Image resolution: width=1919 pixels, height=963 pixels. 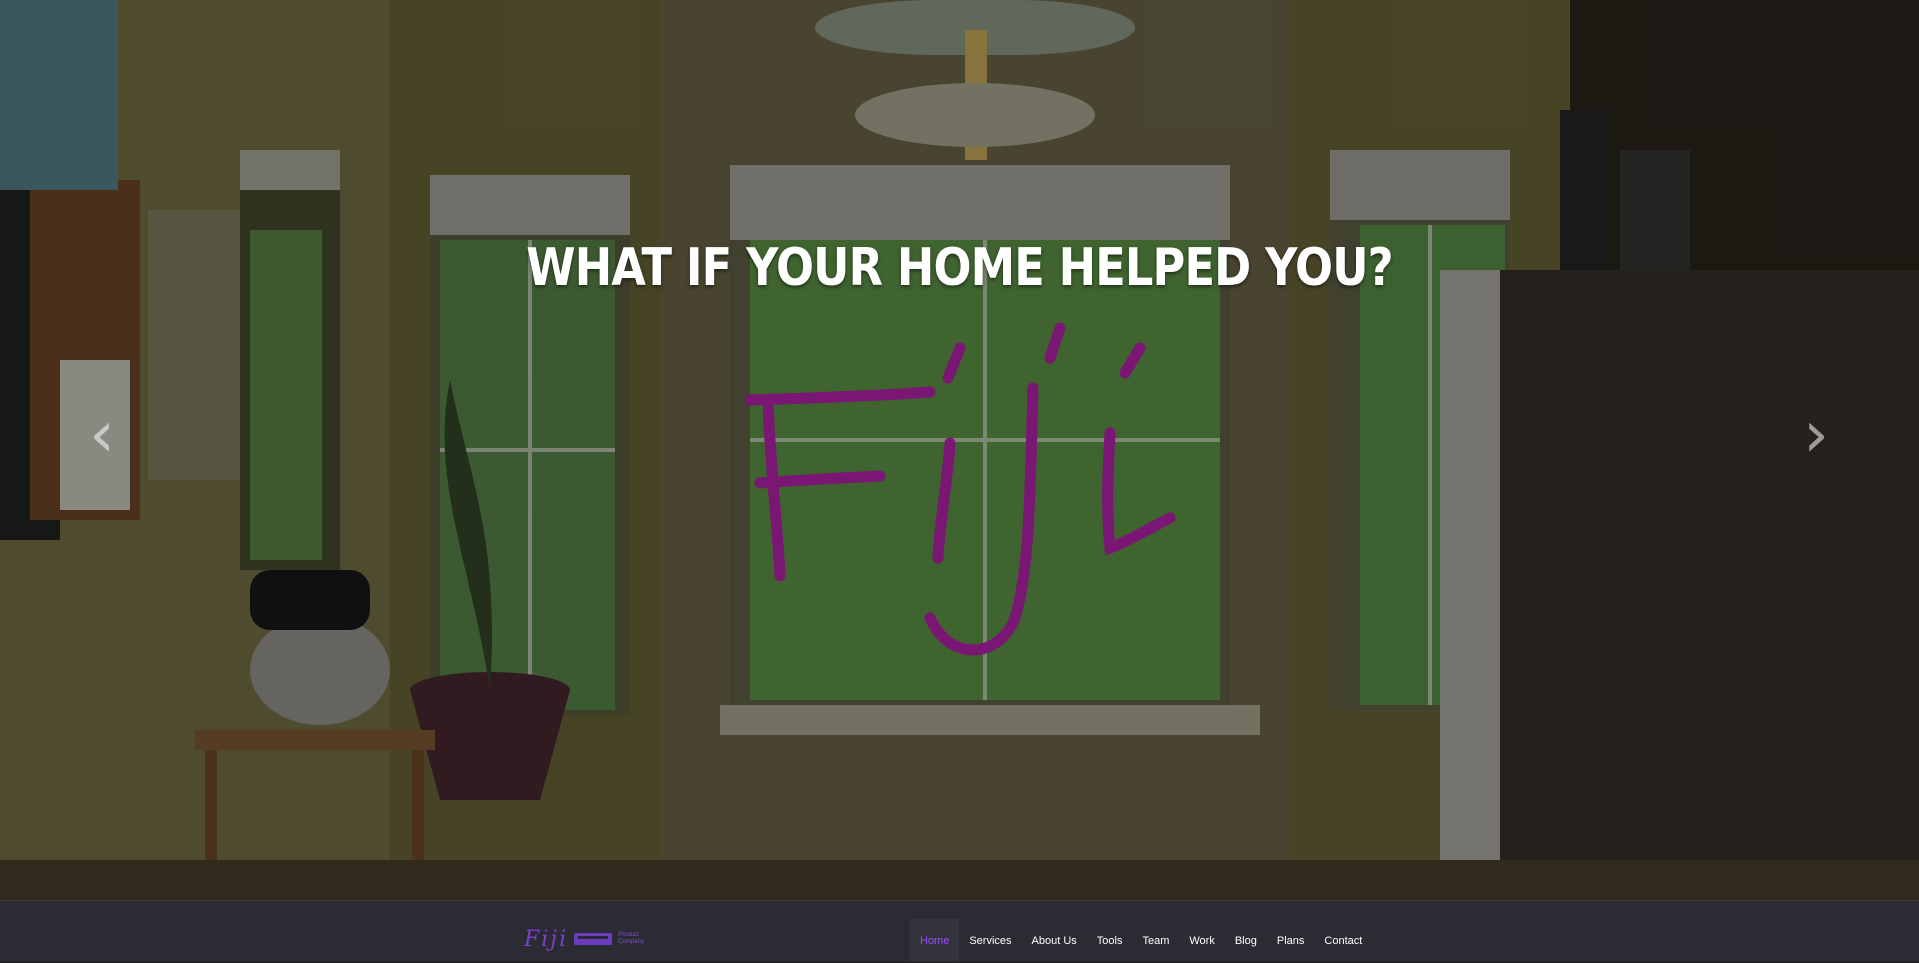 I want to click on nav-plans: Plans, so click(x=1291, y=940).